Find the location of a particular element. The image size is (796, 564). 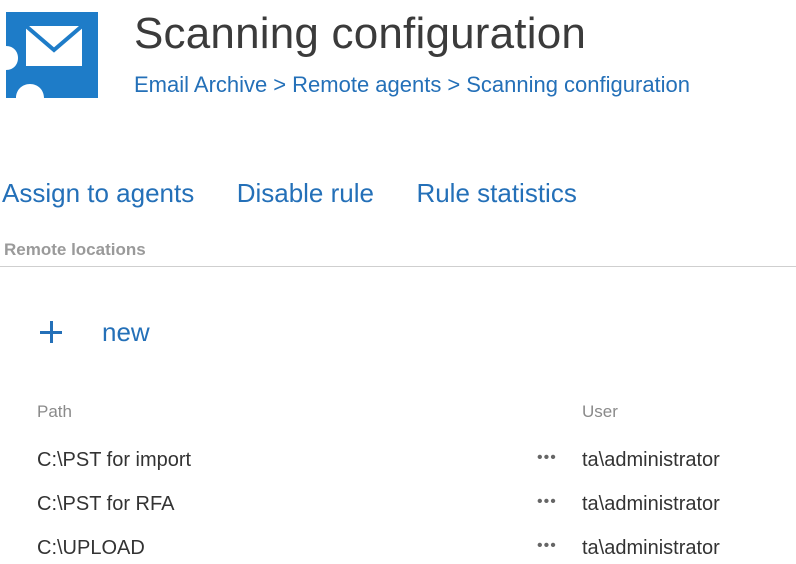

assign-to-agents-link: Assign to agents is located at coordinates (98, 193).